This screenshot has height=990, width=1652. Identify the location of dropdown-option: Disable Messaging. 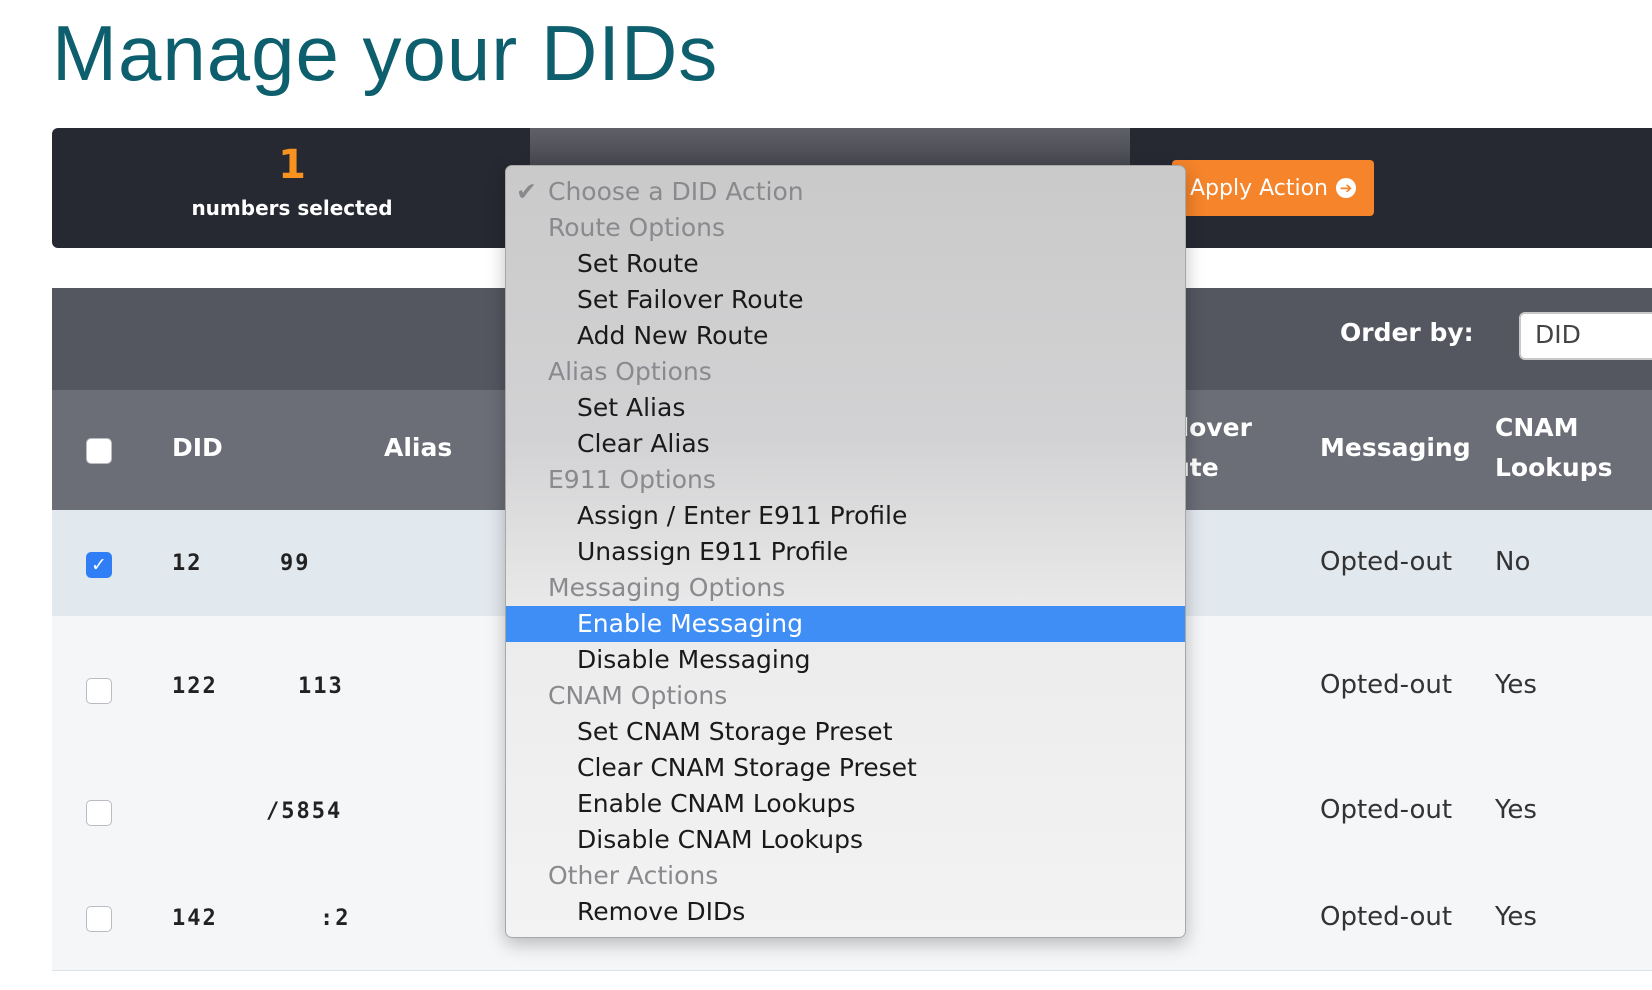
(845, 660).